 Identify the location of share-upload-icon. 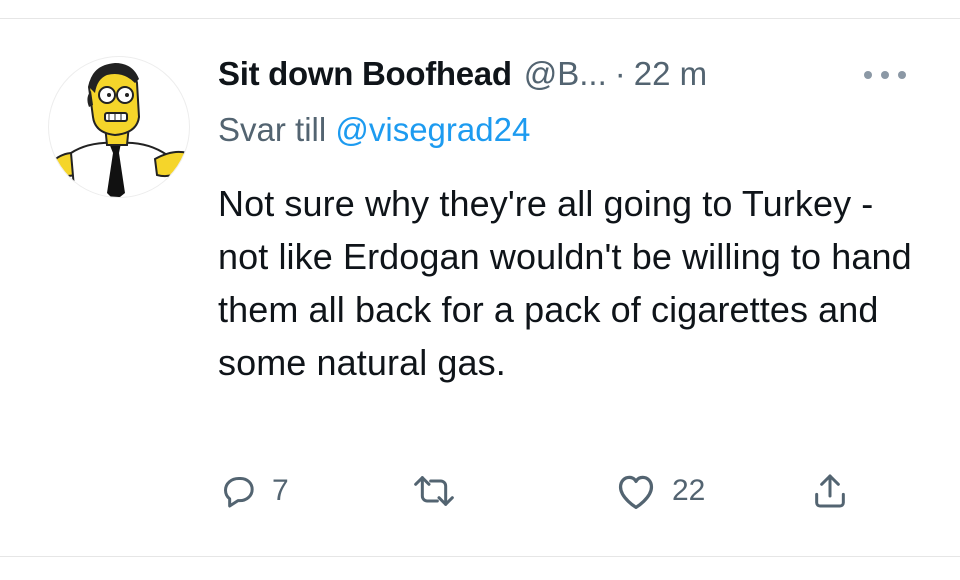
(830, 491).